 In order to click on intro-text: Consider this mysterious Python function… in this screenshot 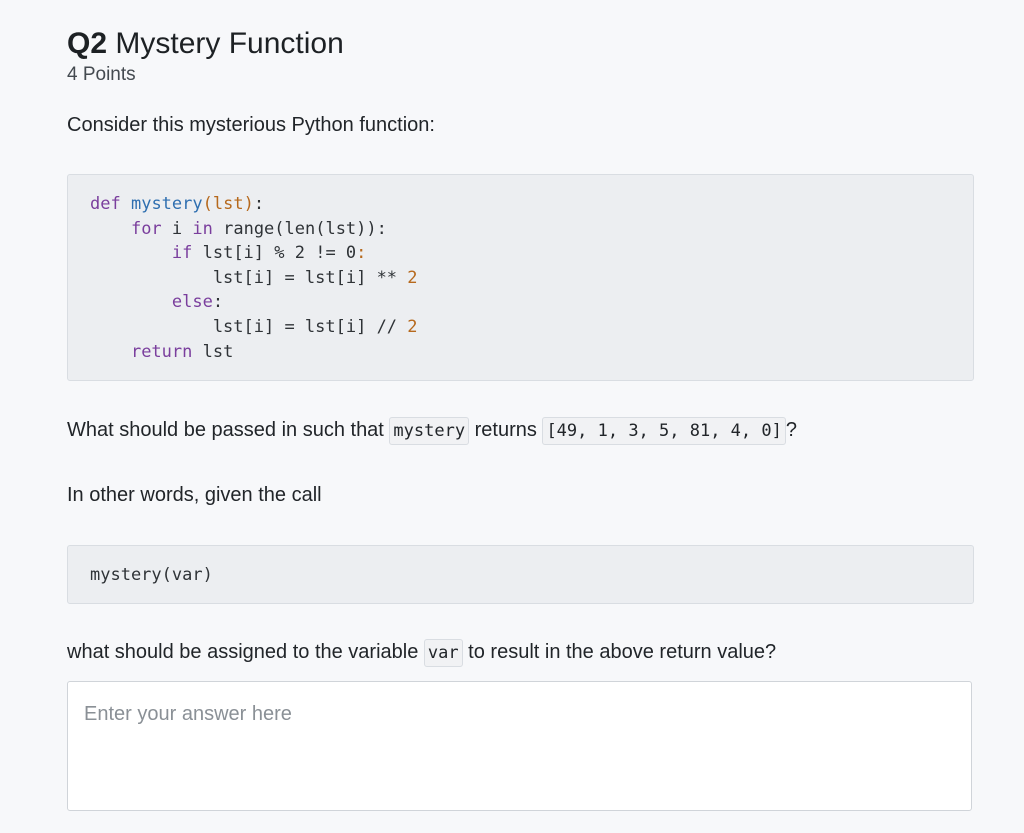, I will do `click(251, 125)`.